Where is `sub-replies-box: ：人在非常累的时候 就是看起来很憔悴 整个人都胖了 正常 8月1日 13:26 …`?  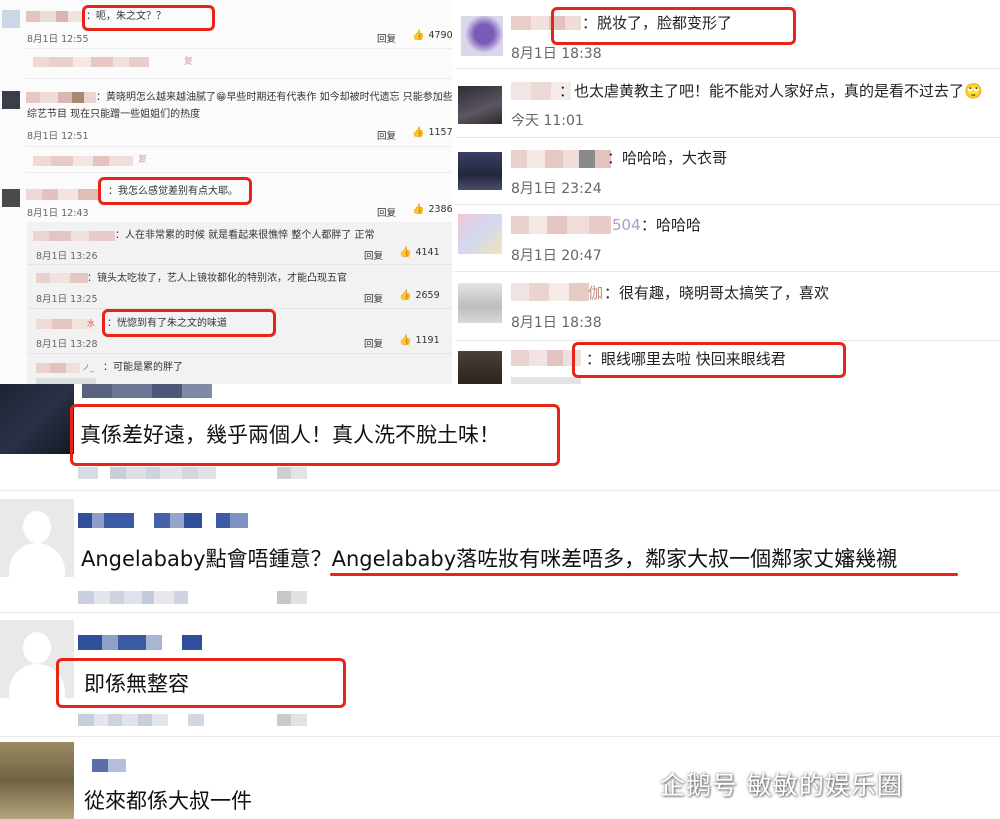 sub-replies-box: ：人在非常累的时候 就是看起来很憔悴 整个人都胖了 正常 8月1日 13:26 … is located at coordinates (239, 303).